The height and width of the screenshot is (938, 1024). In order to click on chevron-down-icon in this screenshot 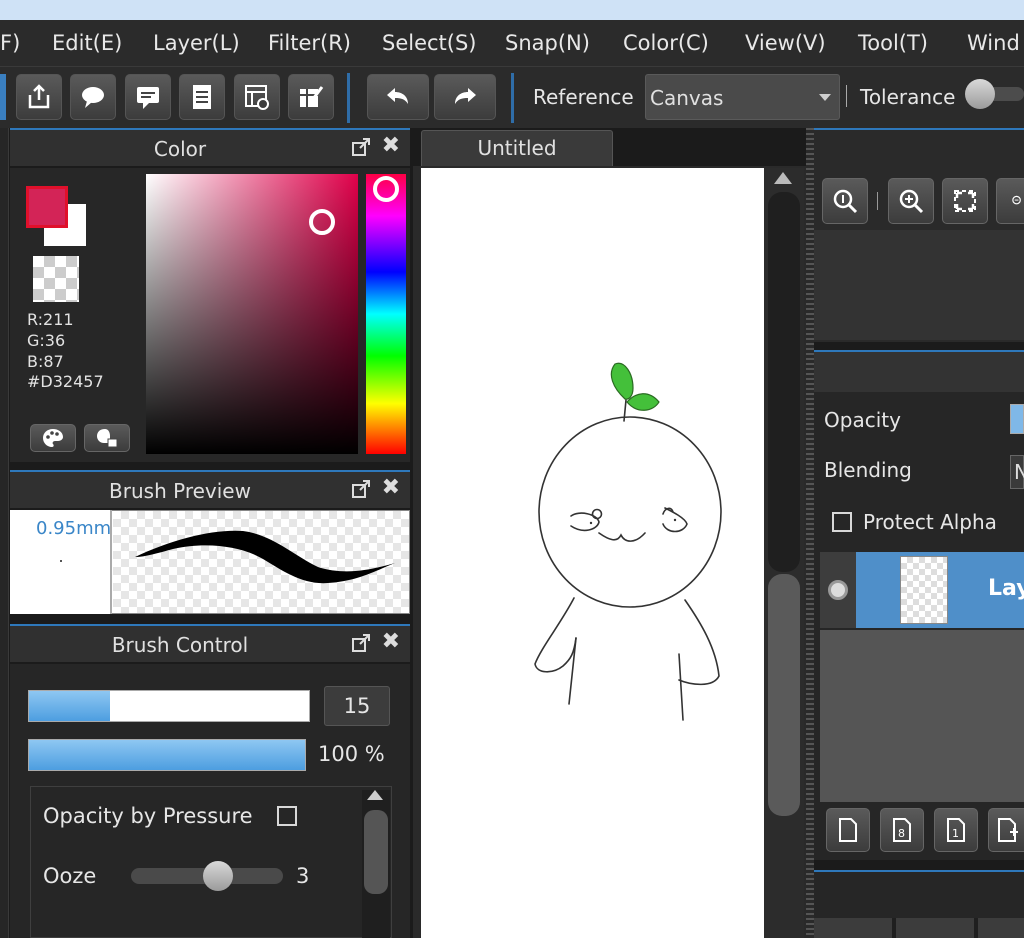, I will do `click(825, 97)`.